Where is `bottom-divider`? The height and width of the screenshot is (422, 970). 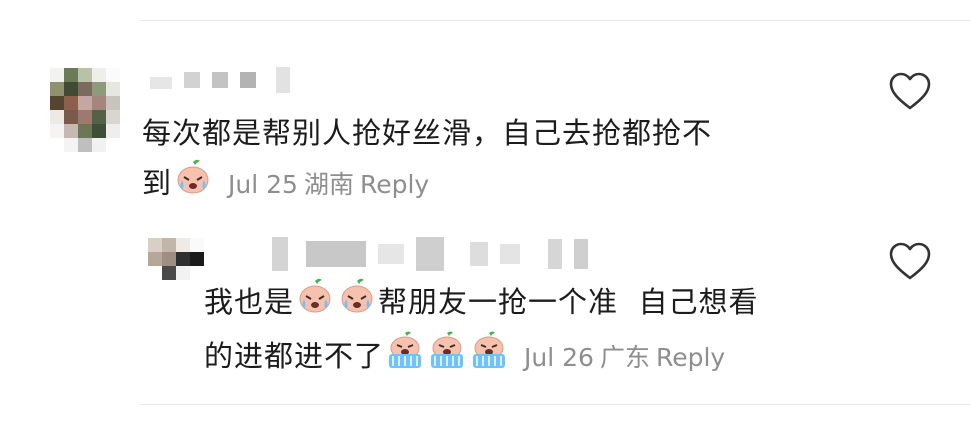 bottom-divider is located at coordinates (555, 404).